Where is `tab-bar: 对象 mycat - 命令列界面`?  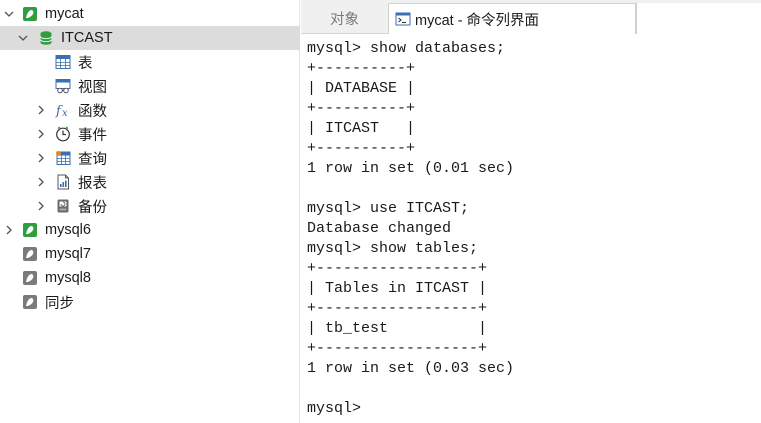 tab-bar: 对象 mycat - 命令列界面 is located at coordinates (531, 17).